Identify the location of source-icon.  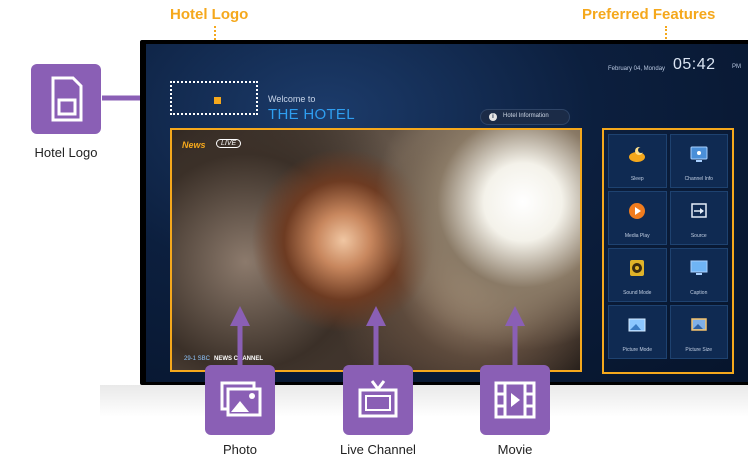
(699, 210).